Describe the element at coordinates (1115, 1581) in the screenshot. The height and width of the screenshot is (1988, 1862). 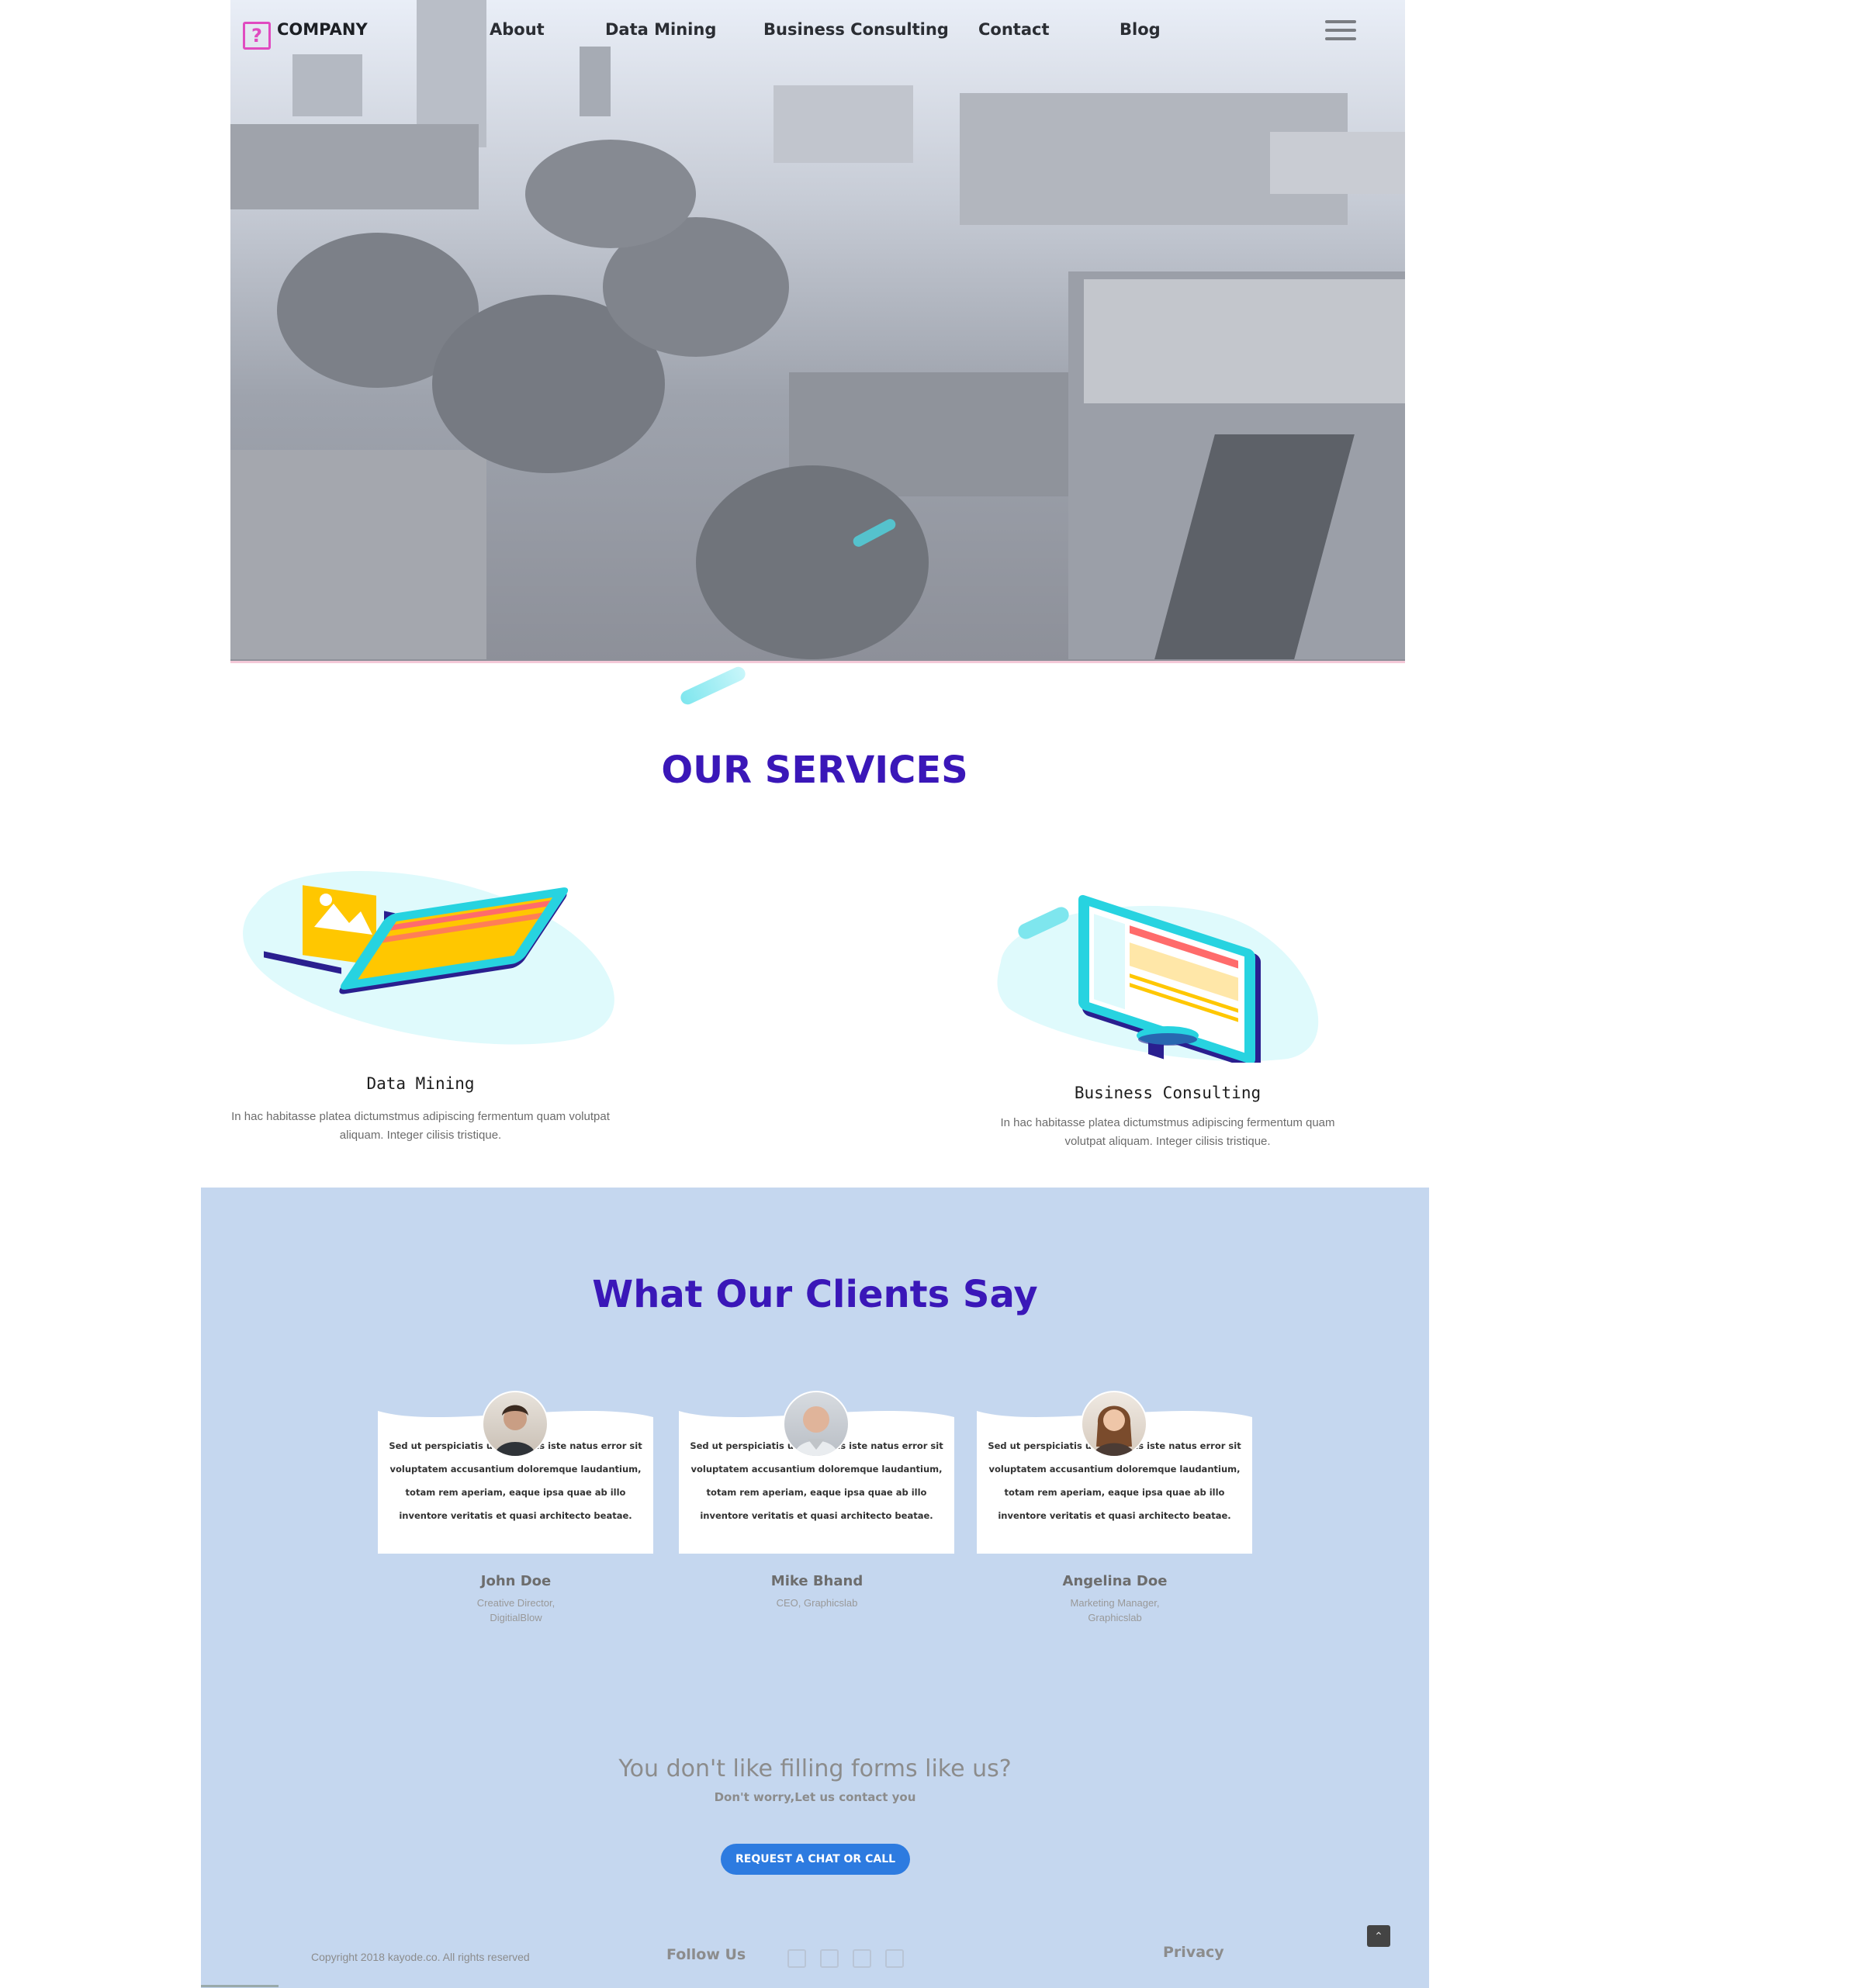
I see `client-name: Angelina Doe` at that location.